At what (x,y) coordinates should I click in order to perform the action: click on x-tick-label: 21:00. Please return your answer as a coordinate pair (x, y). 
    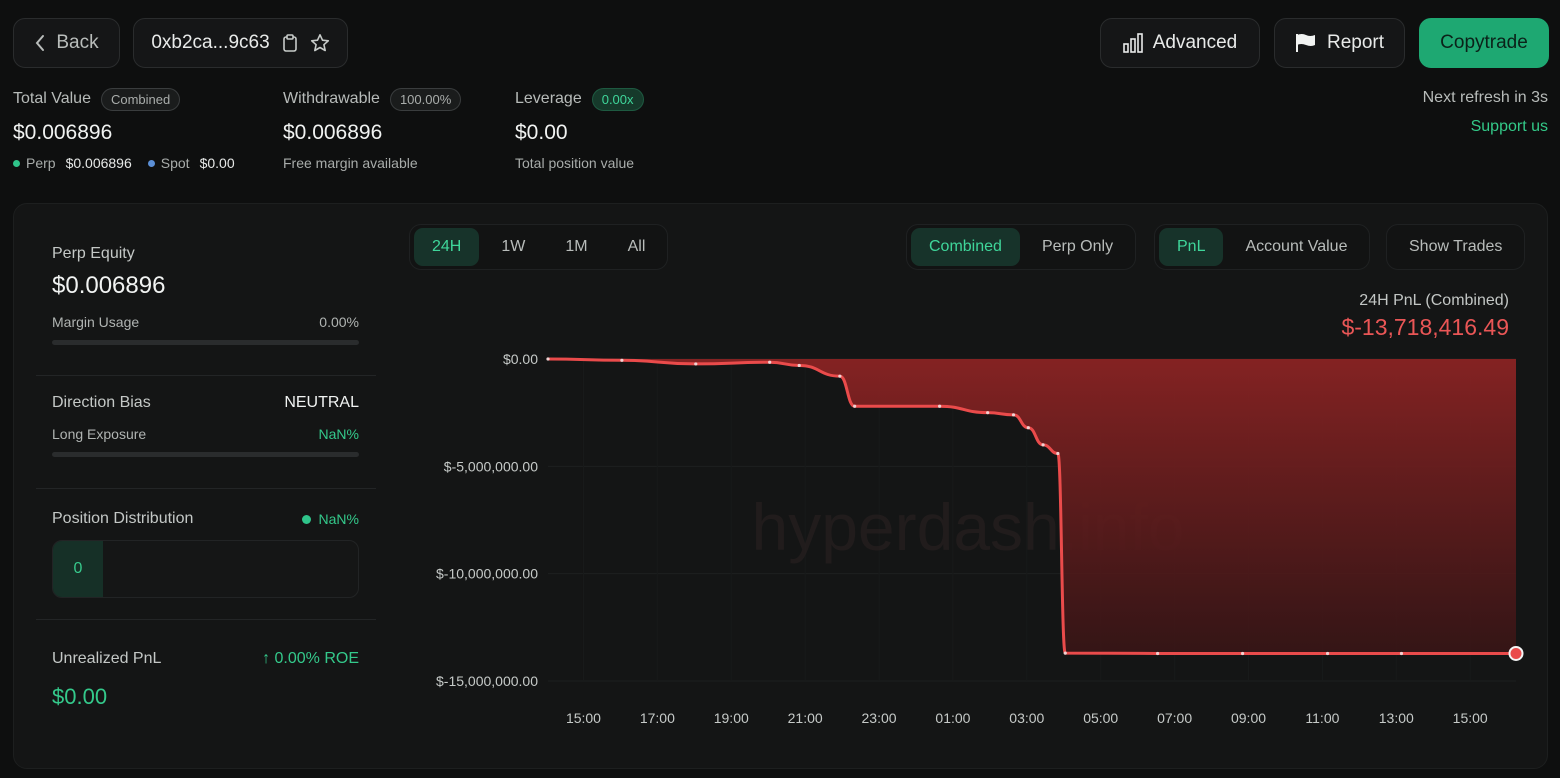
    Looking at the image, I should click on (805, 718).